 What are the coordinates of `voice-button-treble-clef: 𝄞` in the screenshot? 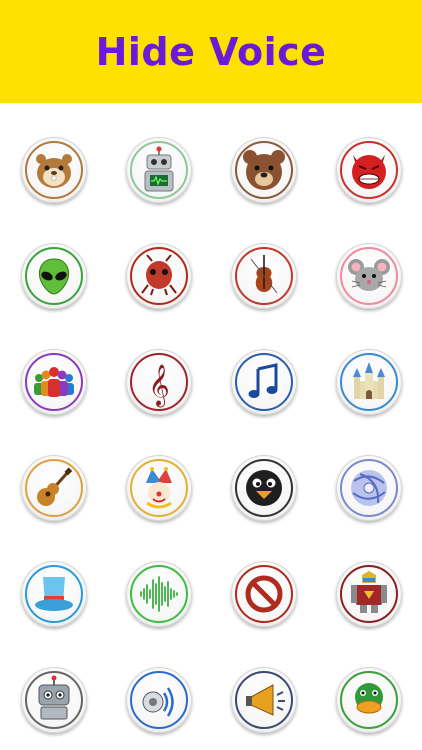 It's located at (159, 382).